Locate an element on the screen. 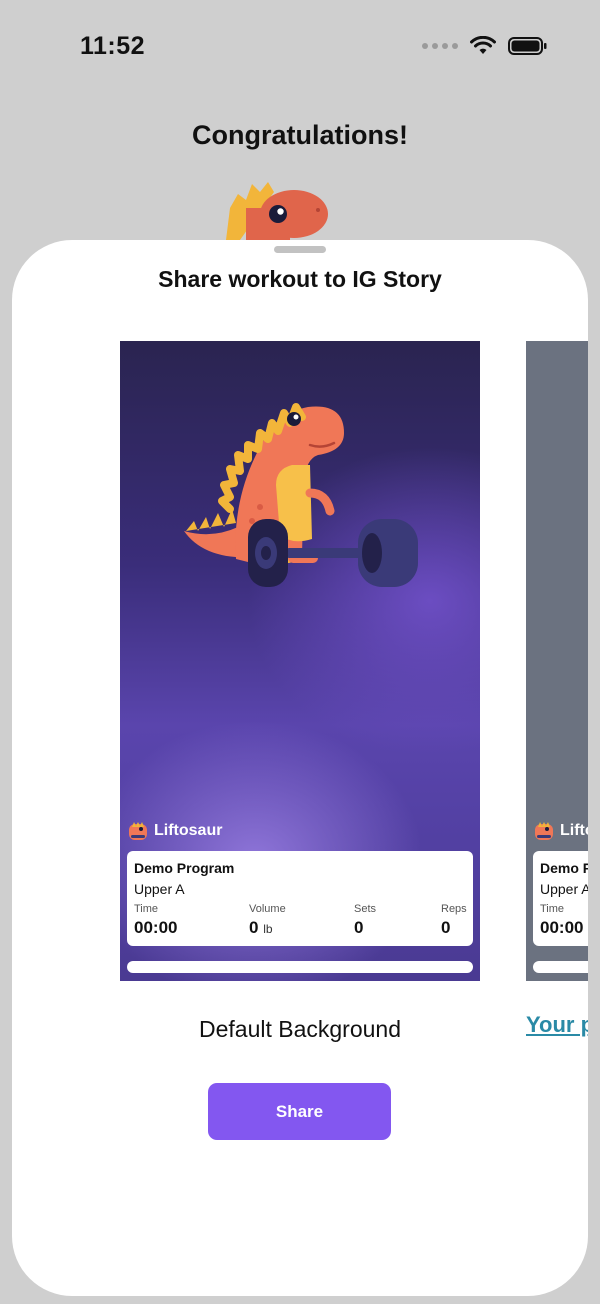  workout-stats-box: Demo P Upper A Time 00:00 is located at coordinates (560, 898).